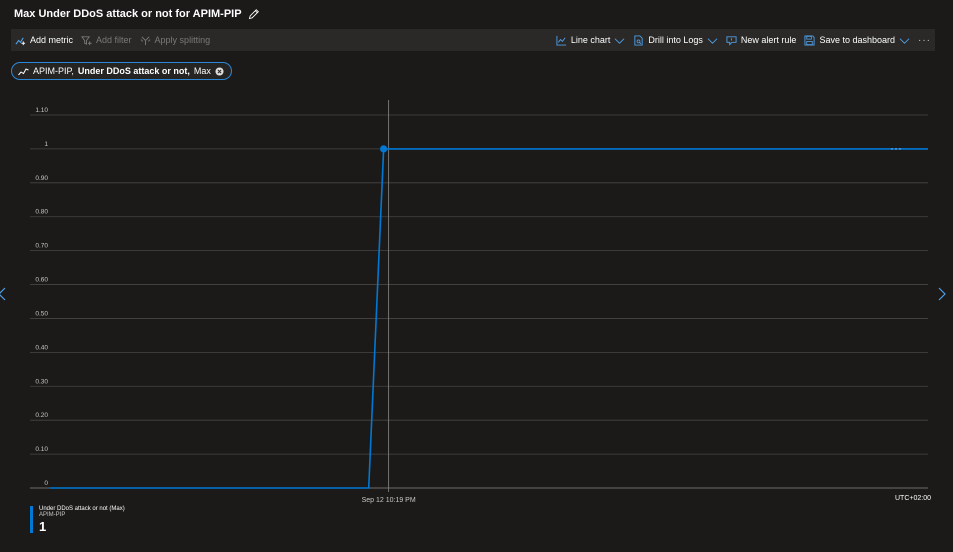 The width and height of the screenshot is (953, 552). What do you see at coordinates (942, 294) in the screenshot?
I see `chevron-right-icon` at bounding box center [942, 294].